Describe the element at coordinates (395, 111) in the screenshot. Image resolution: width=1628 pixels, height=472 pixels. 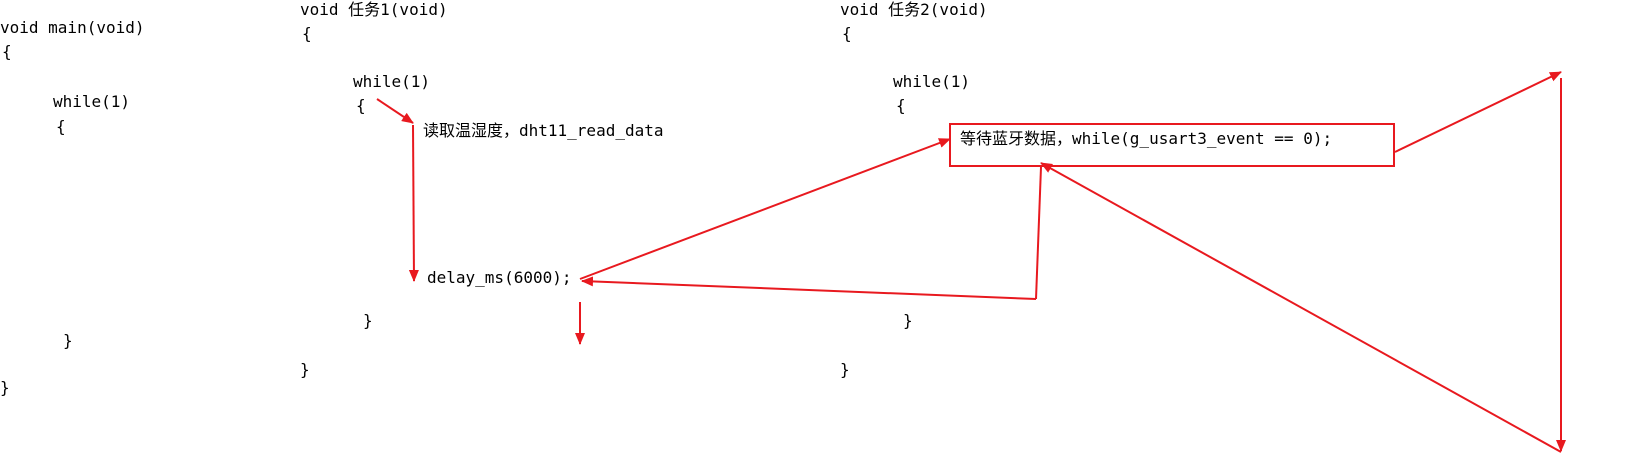
I see `arrow-task1-enter-to-read` at that location.